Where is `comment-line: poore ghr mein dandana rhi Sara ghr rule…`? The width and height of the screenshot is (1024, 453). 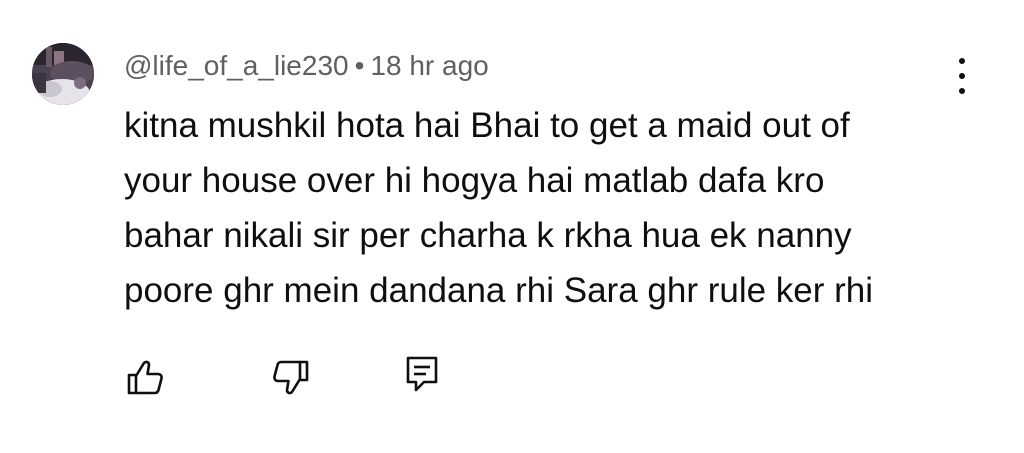
comment-line: poore ghr mein dandana rhi Sara ghr rule… is located at coordinates (499, 290).